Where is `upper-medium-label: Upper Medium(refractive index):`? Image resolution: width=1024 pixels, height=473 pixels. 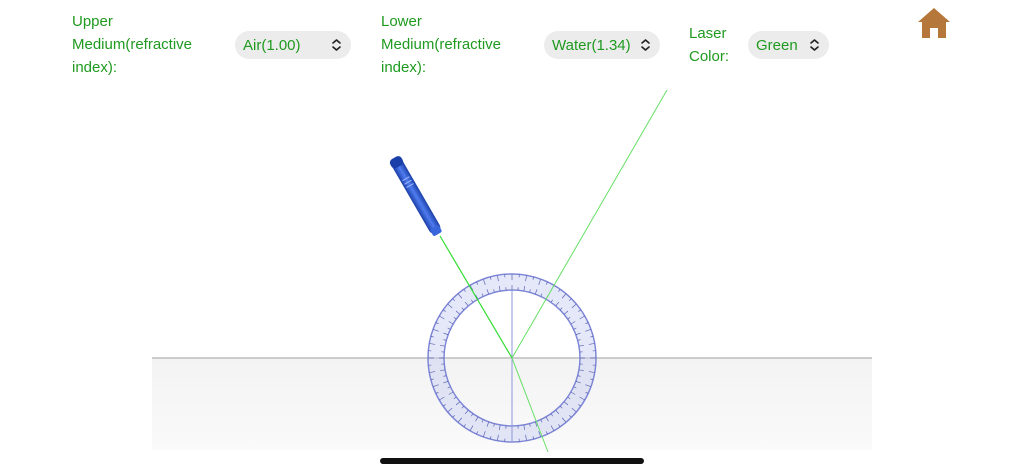 upper-medium-label: Upper Medium(refractive index): is located at coordinates (132, 44).